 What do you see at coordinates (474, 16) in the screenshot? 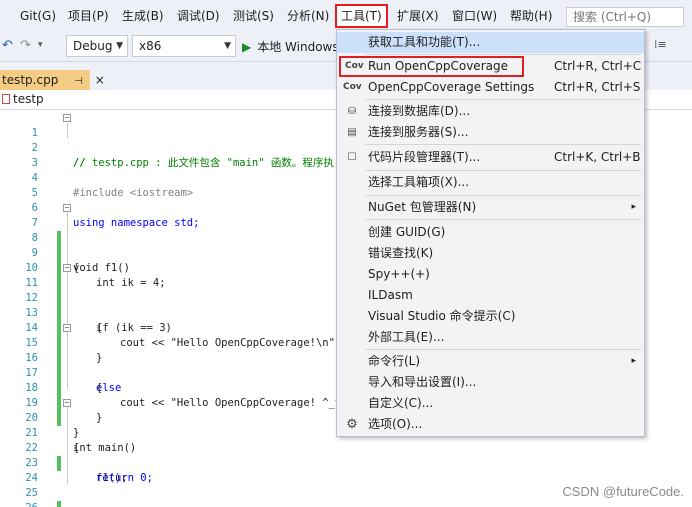
I see `menu-window: 窗口(W)` at bounding box center [474, 16].